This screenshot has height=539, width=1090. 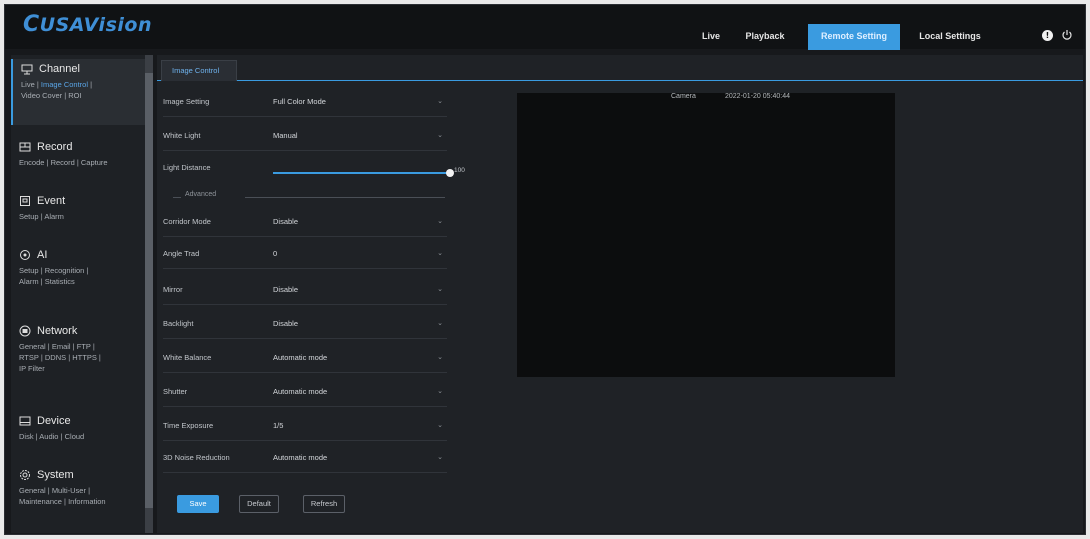 What do you see at coordinates (360, 458) in the screenshot?
I see `noise-reduction-select: Automatic mode ⌄` at bounding box center [360, 458].